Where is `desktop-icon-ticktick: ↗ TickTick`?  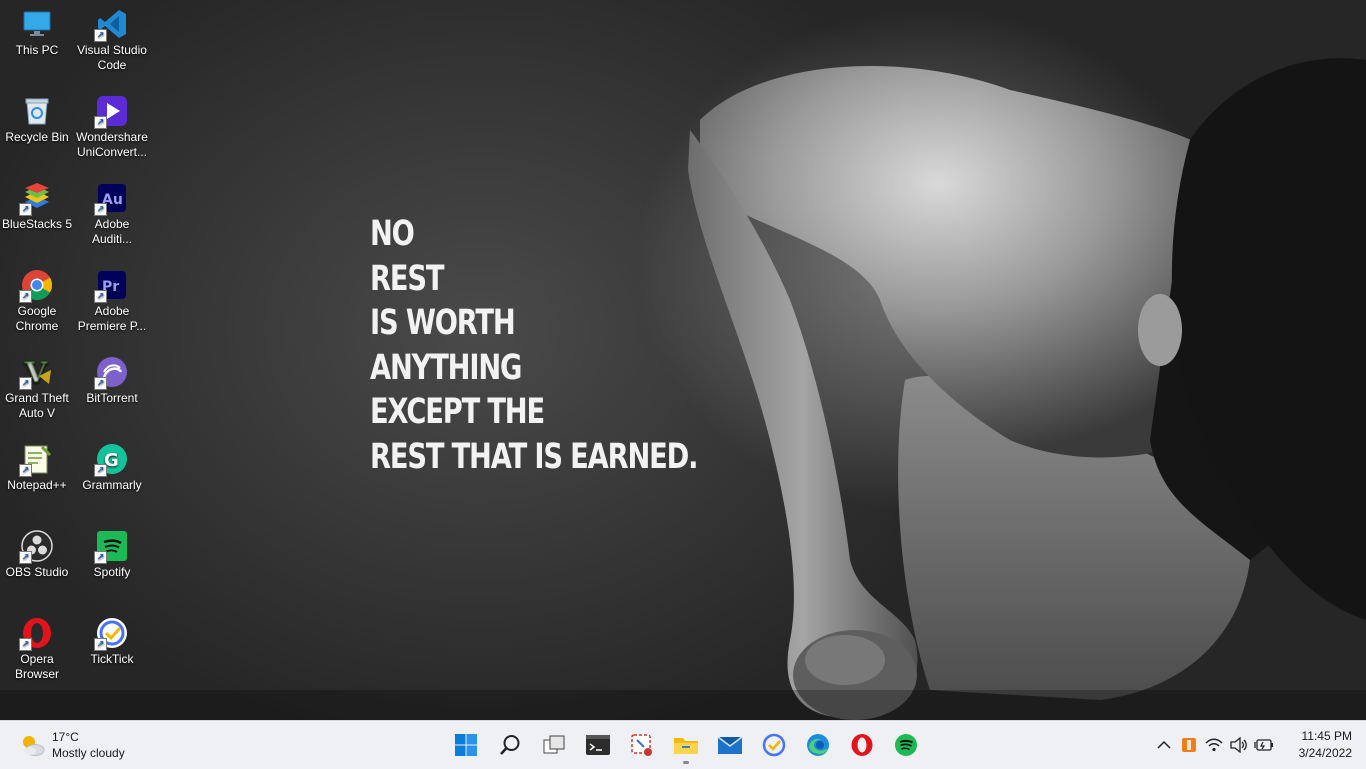 desktop-icon-ticktick: ↗ TickTick is located at coordinates (112, 653).